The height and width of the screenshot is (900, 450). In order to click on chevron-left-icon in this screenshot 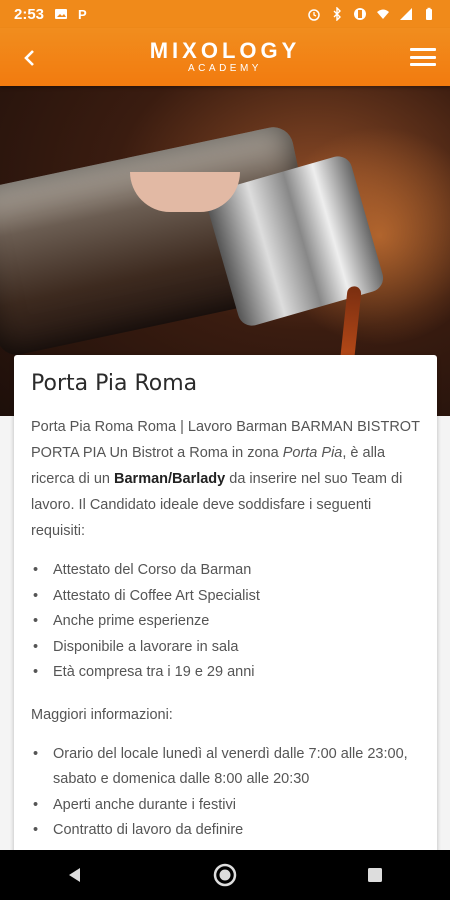, I will do `click(29, 58)`.